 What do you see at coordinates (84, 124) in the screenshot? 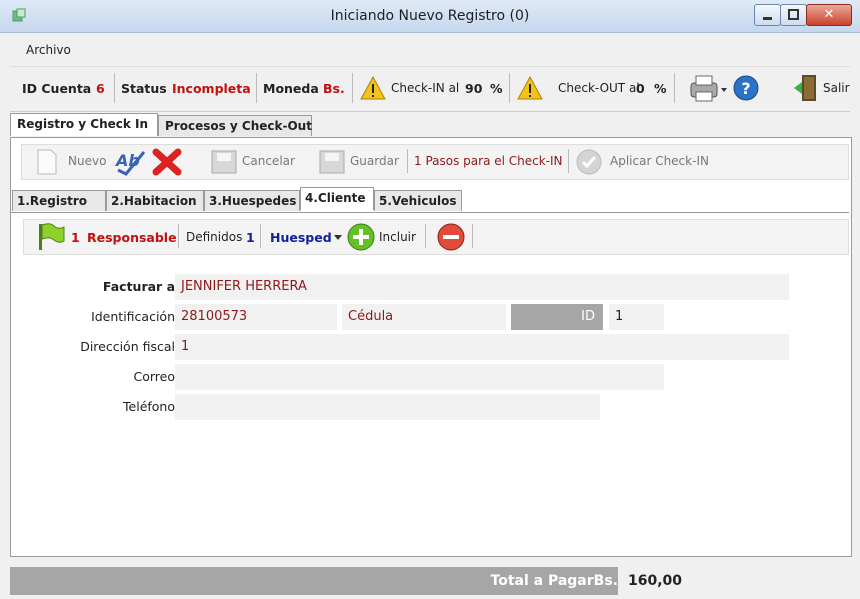
I see `tab-registro-check-in: Registro y Check In` at bounding box center [84, 124].